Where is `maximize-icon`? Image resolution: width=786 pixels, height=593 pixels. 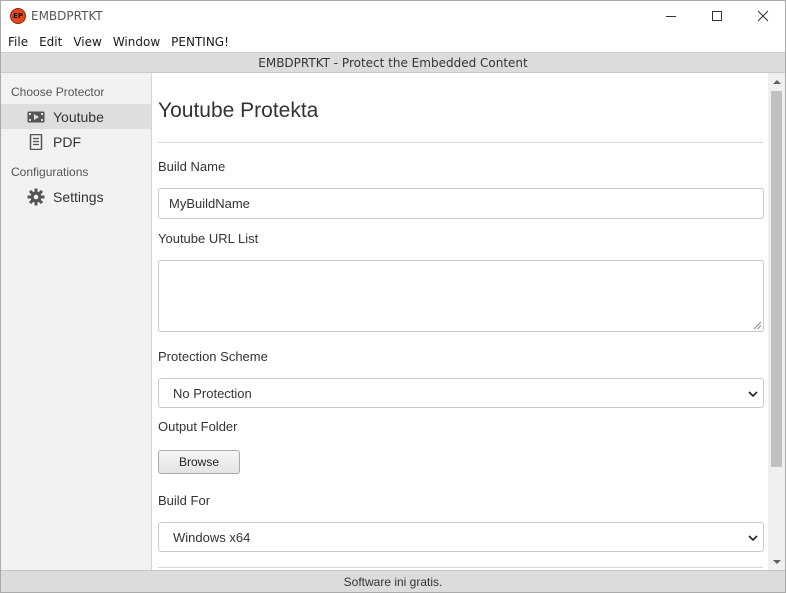 maximize-icon is located at coordinates (717, 16).